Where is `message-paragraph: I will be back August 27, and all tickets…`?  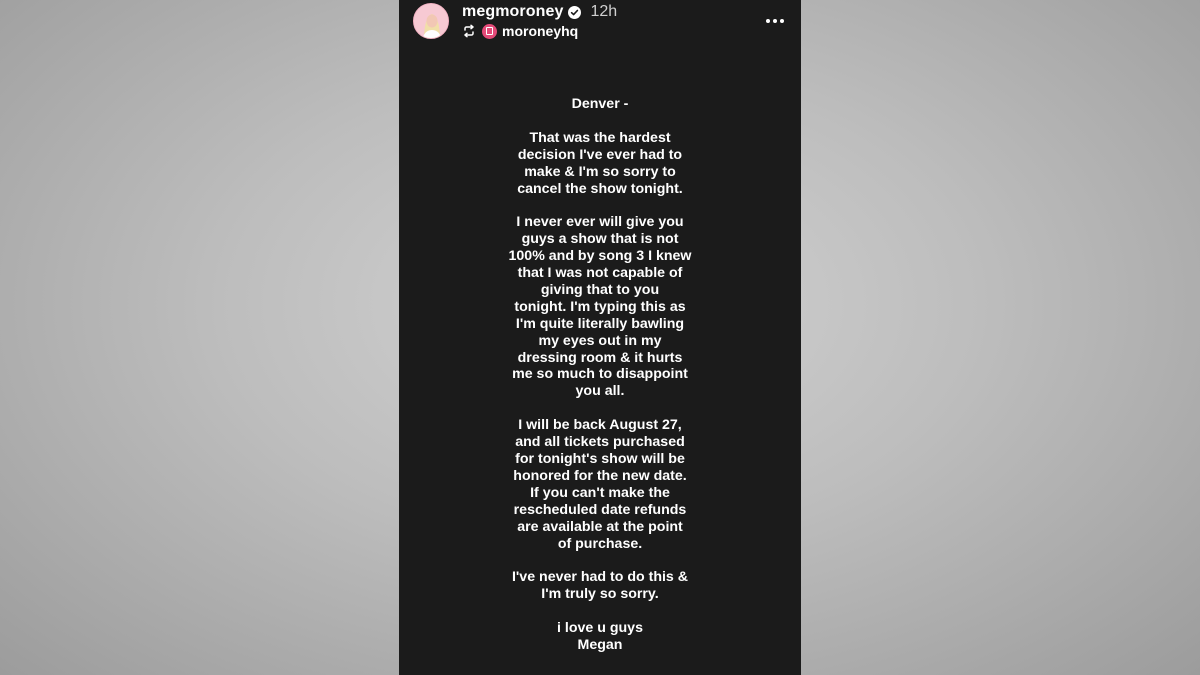 message-paragraph: I will be back August 27, and all tickets… is located at coordinates (600, 484).